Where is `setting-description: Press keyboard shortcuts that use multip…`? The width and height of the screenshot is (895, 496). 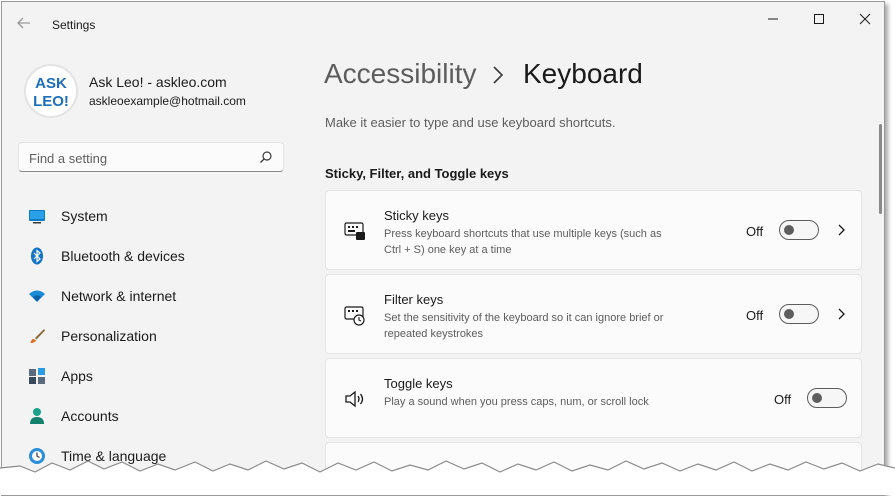
setting-description: Press keyboard shortcuts that use multip… is located at coordinates (523, 242).